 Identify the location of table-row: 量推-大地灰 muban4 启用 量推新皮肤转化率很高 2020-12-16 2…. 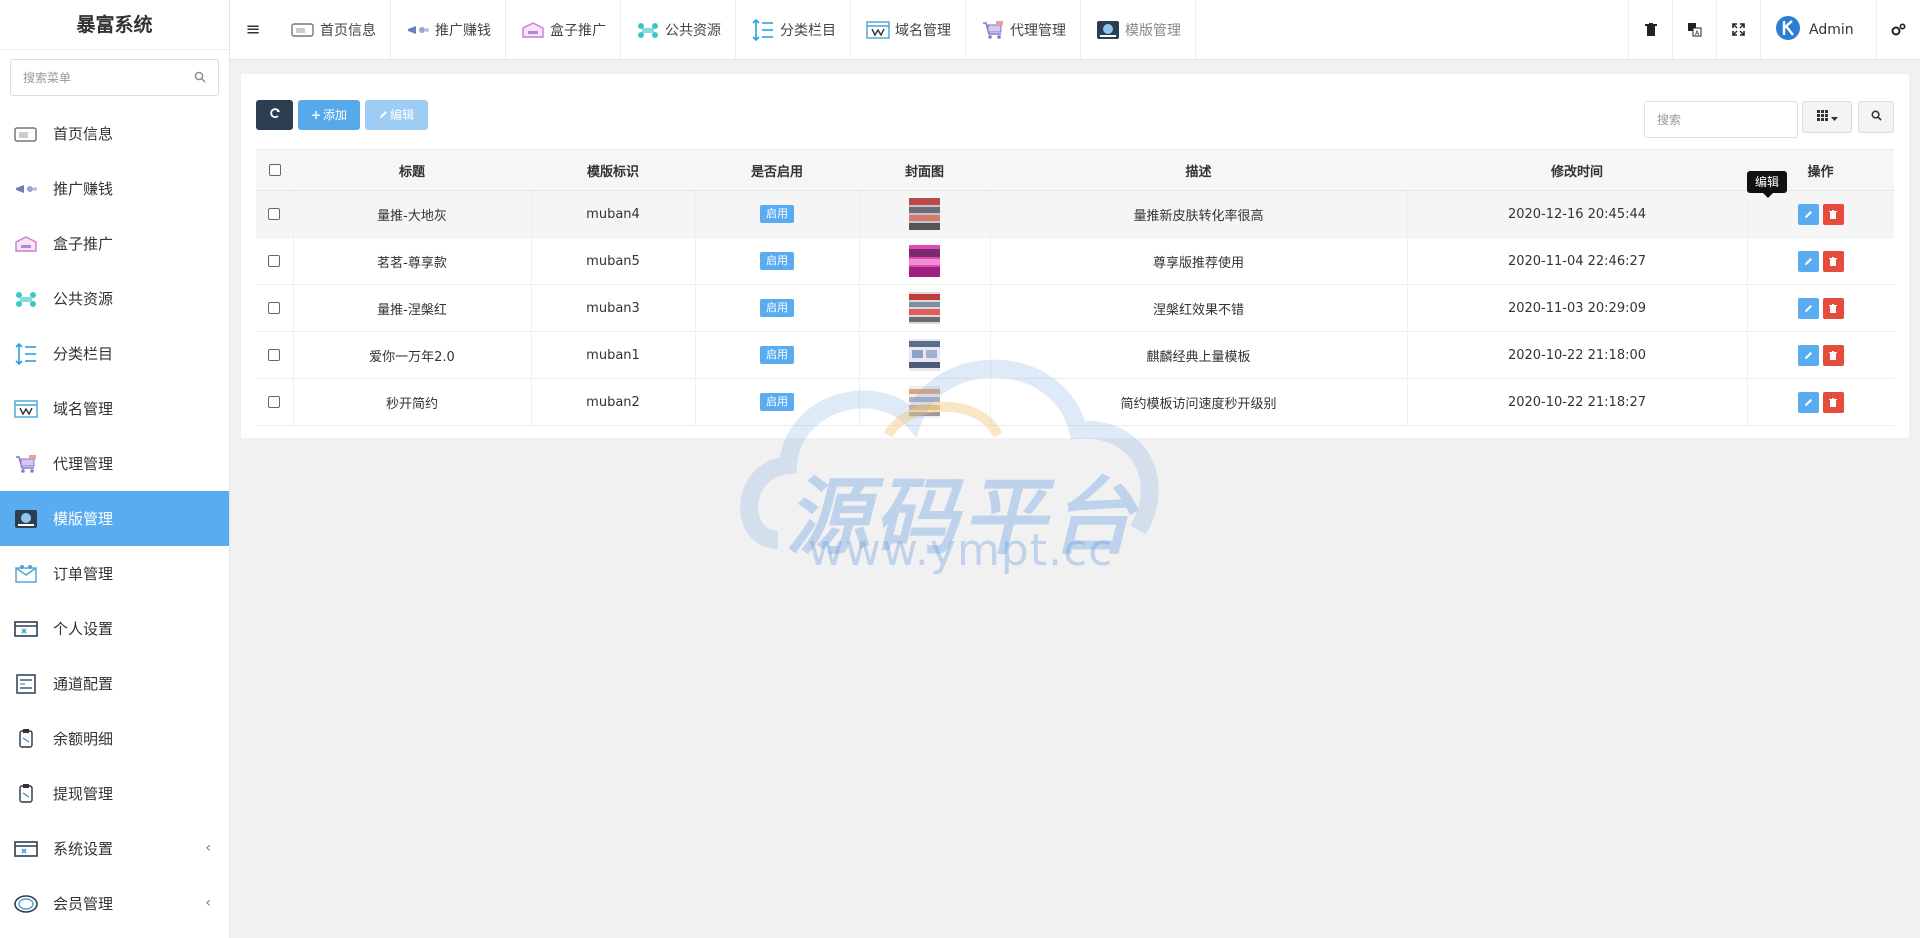
(1075, 214).